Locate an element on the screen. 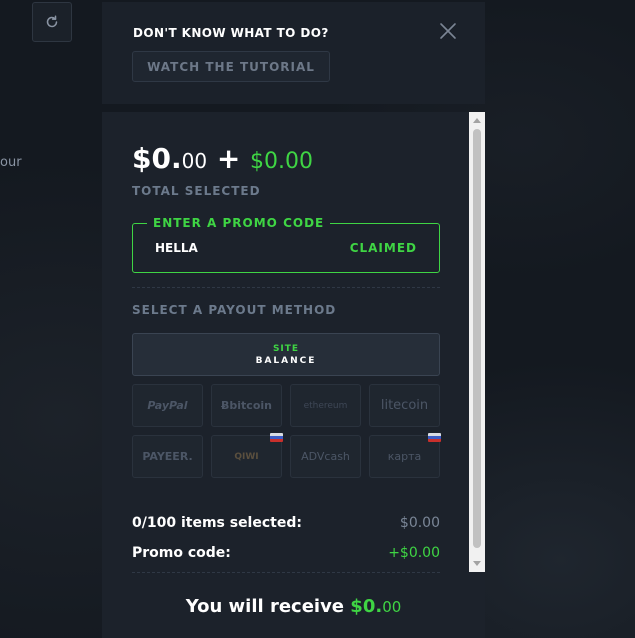 The width and height of the screenshot is (635, 638). bonus-amount: $0.00 is located at coordinates (282, 161).